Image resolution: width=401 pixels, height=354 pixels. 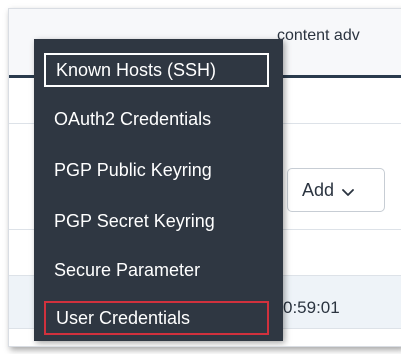 I want to click on menu-item-label: PGP Public Keyring, so click(x=133, y=170).